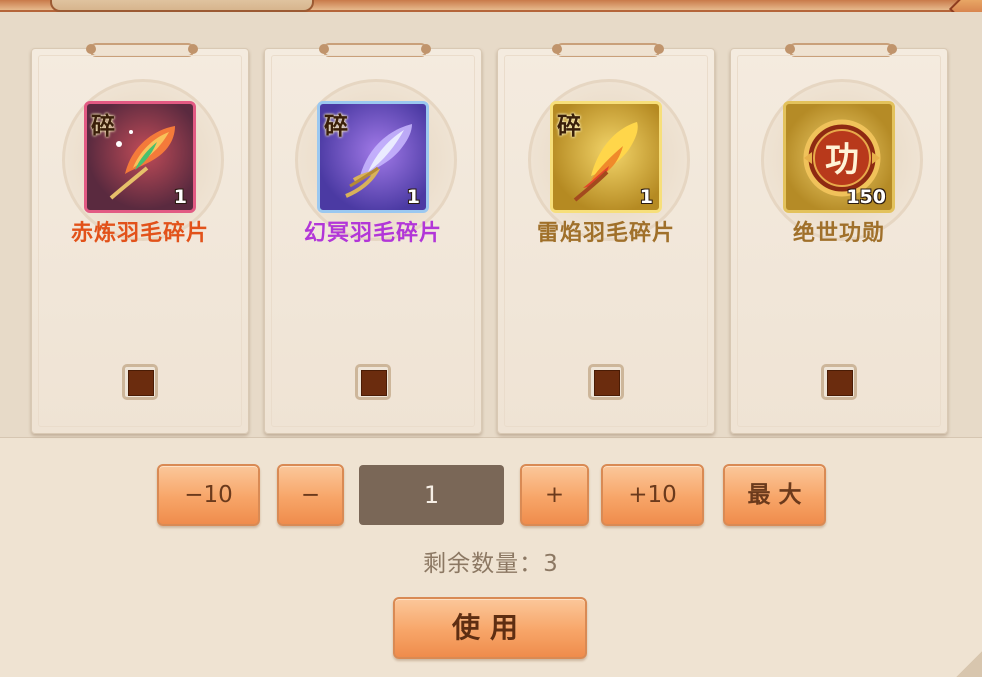 This screenshot has height=677, width=982. What do you see at coordinates (554, 495) in the screenshot?
I see `plus-button: +` at bounding box center [554, 495].